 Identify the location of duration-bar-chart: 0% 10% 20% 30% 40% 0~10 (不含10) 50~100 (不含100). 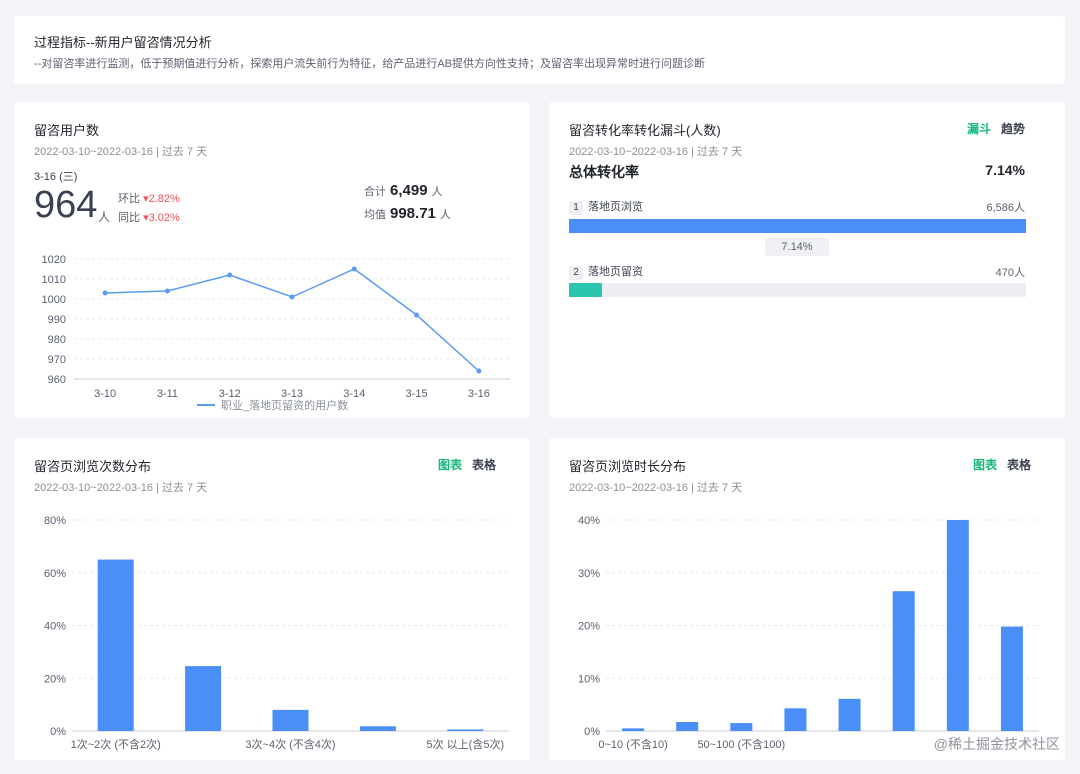
(808, 633).